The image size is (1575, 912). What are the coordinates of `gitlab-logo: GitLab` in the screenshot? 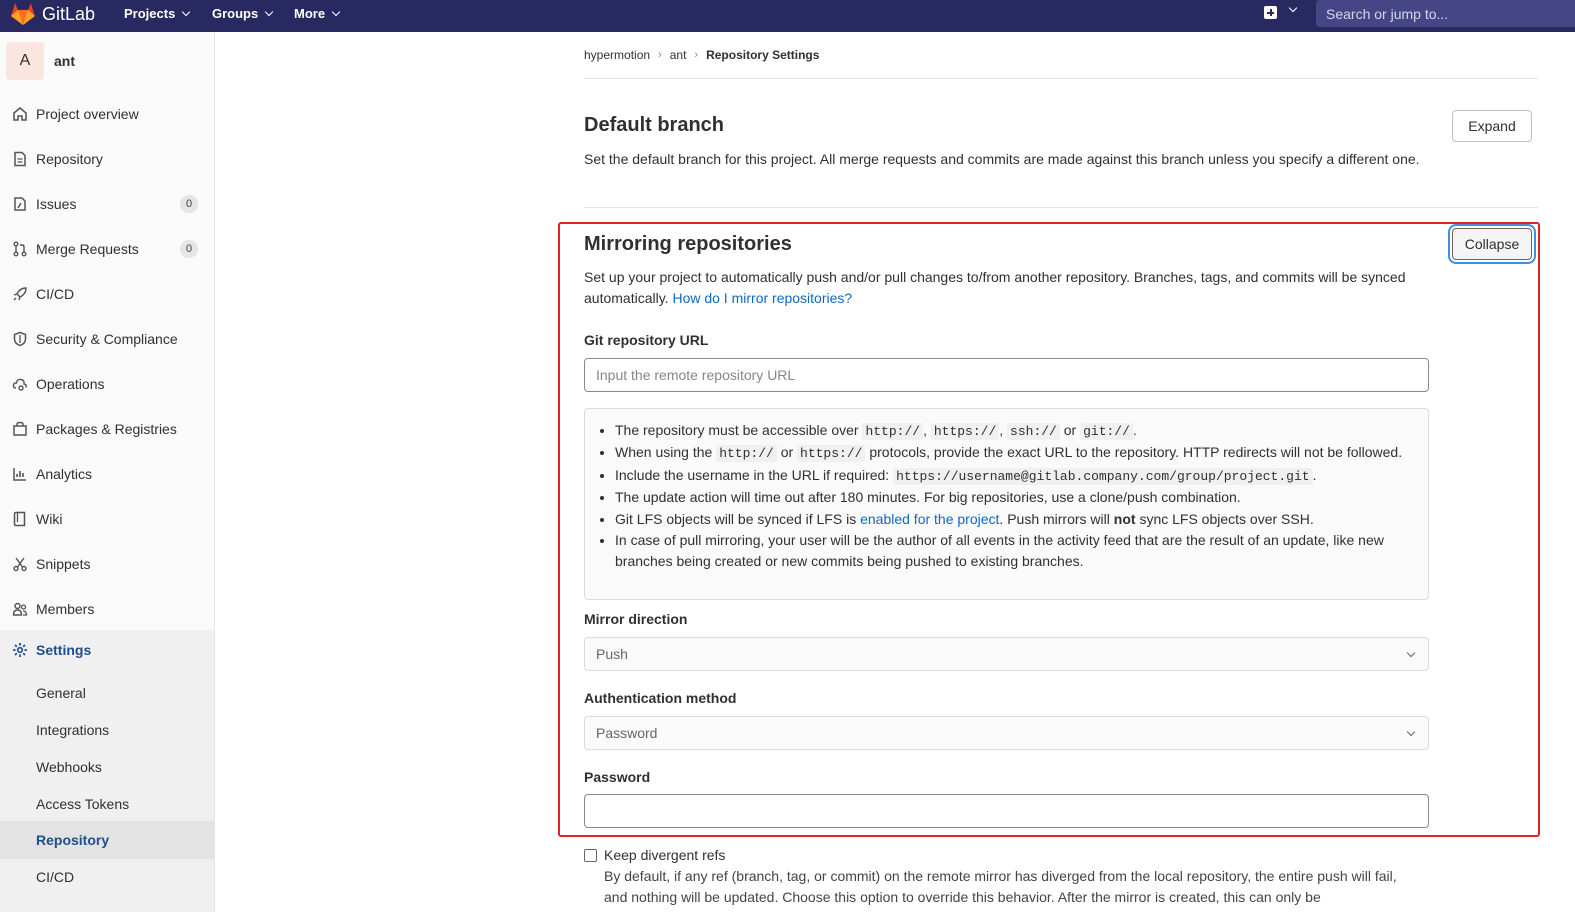 It's located at (52, 14).